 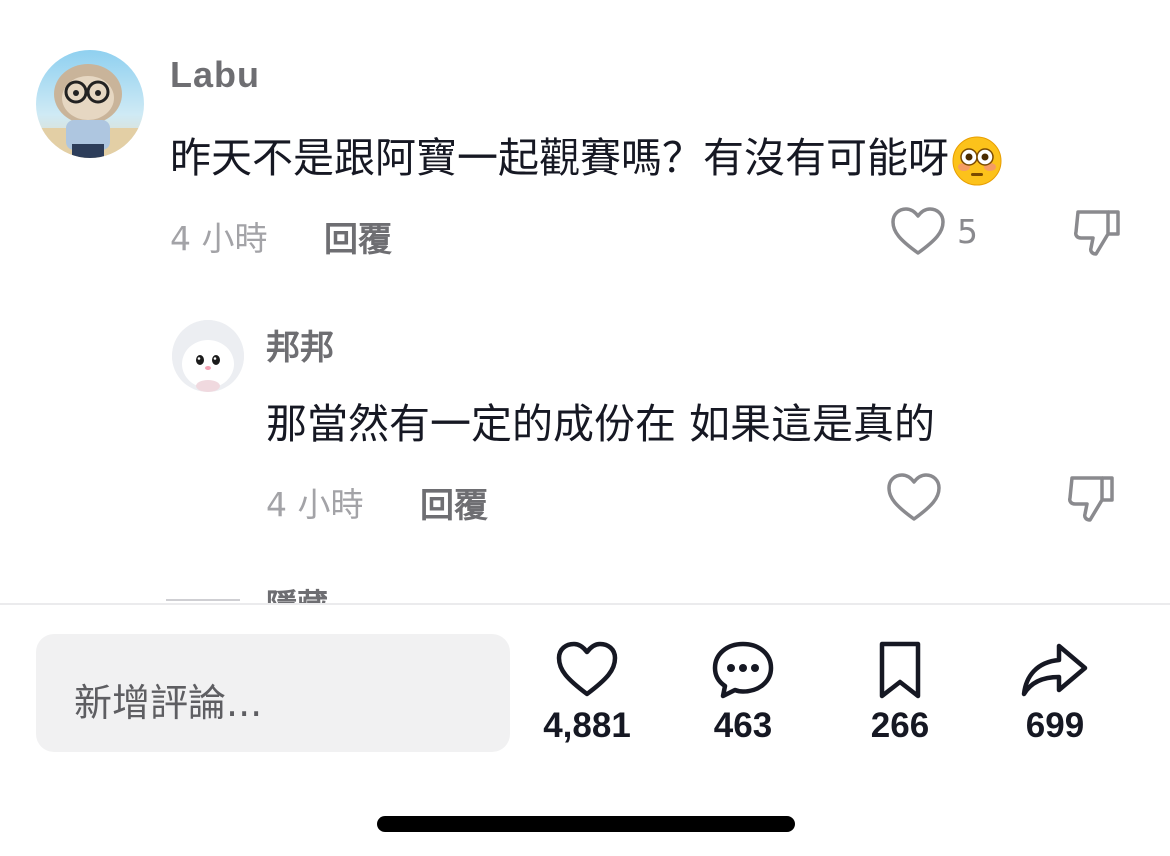 I want to click on save-count: 266, so click(x=900, y=725).